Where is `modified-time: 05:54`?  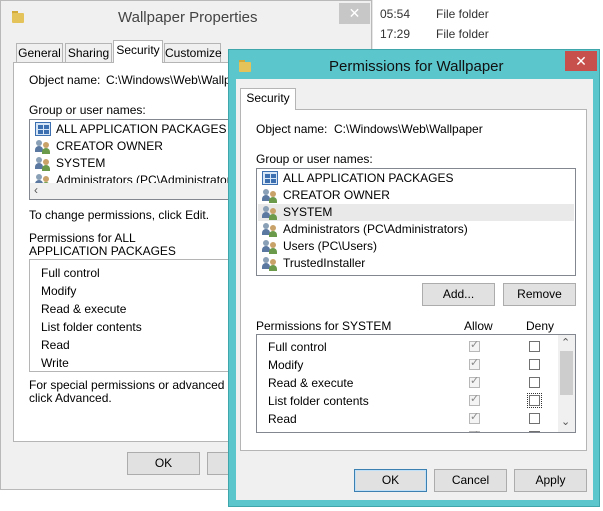
modified-time: 05:54 is located at coordinates (395, 14).